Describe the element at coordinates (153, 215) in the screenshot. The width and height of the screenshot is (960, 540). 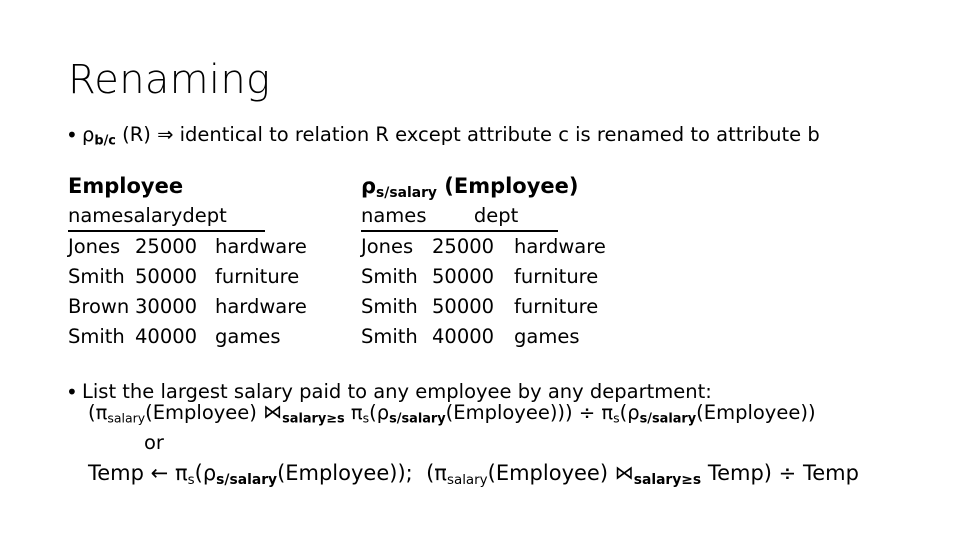
I see `column-header-salary: salary` at that location.